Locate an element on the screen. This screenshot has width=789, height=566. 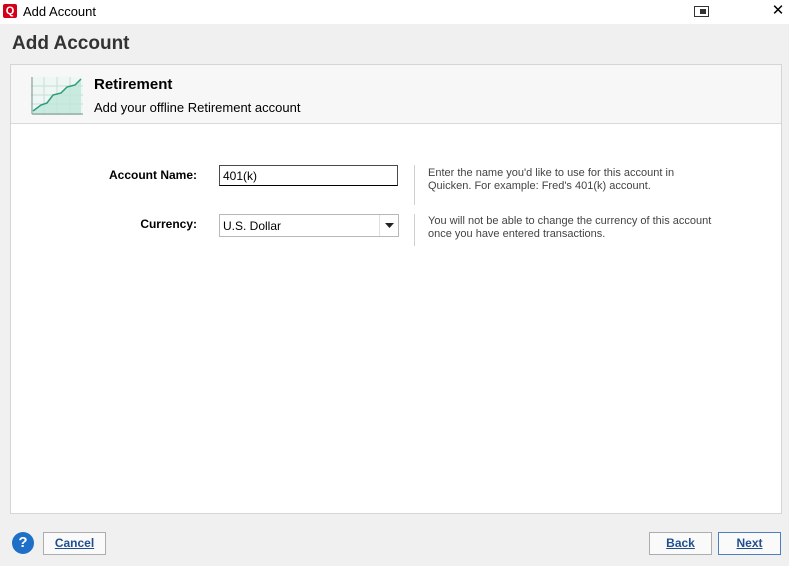
help-button: ? is located at coordinates (23, 543).